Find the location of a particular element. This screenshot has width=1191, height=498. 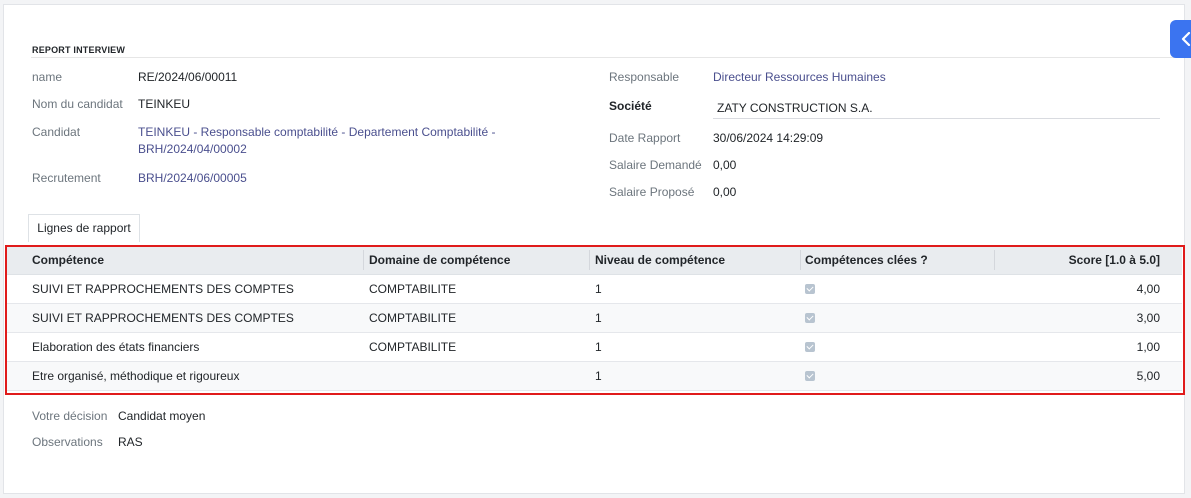

cell-skill: Etre organisé, méthodique et rigoureux is located at coordinates (136, 376).